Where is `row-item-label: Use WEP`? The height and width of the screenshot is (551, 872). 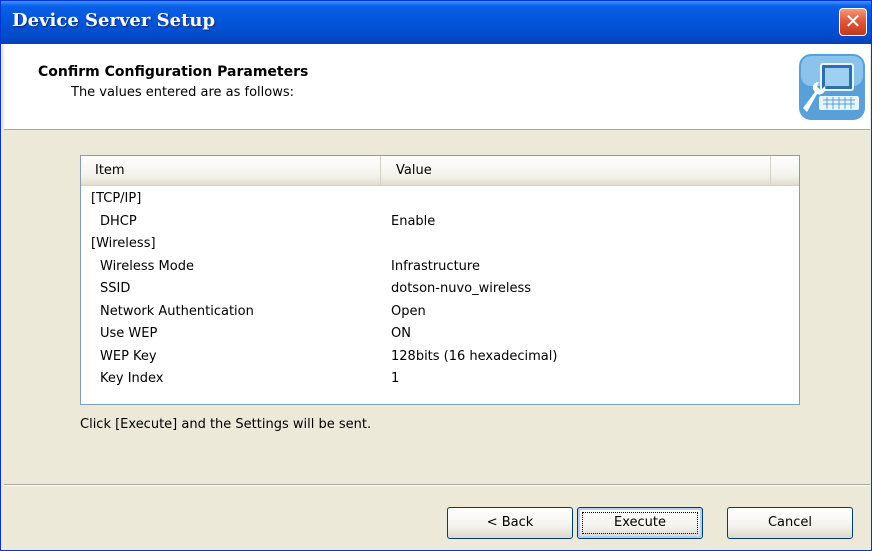
row-item-label: Use WEP is located at coordinates (129, 333).